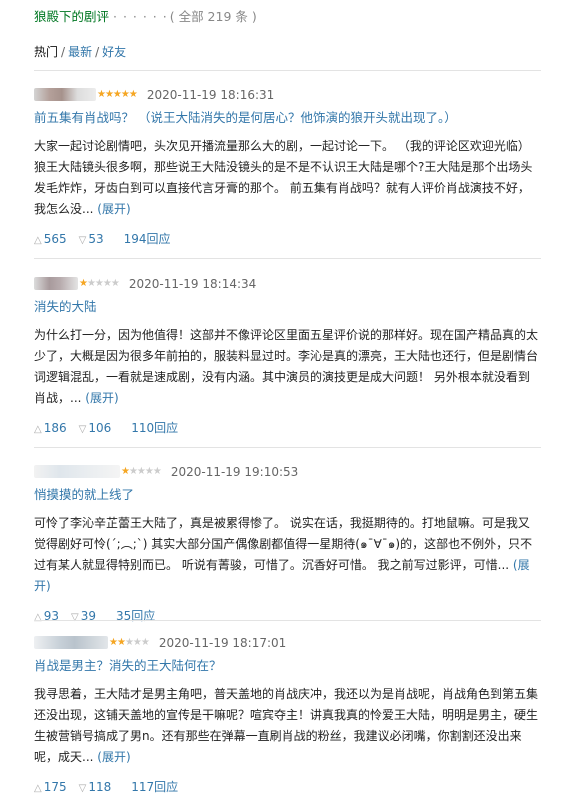 Image resolution: width=579 pixels, height=798 pixels. I want to click on useful-button: △ 93, so click(46, 617).